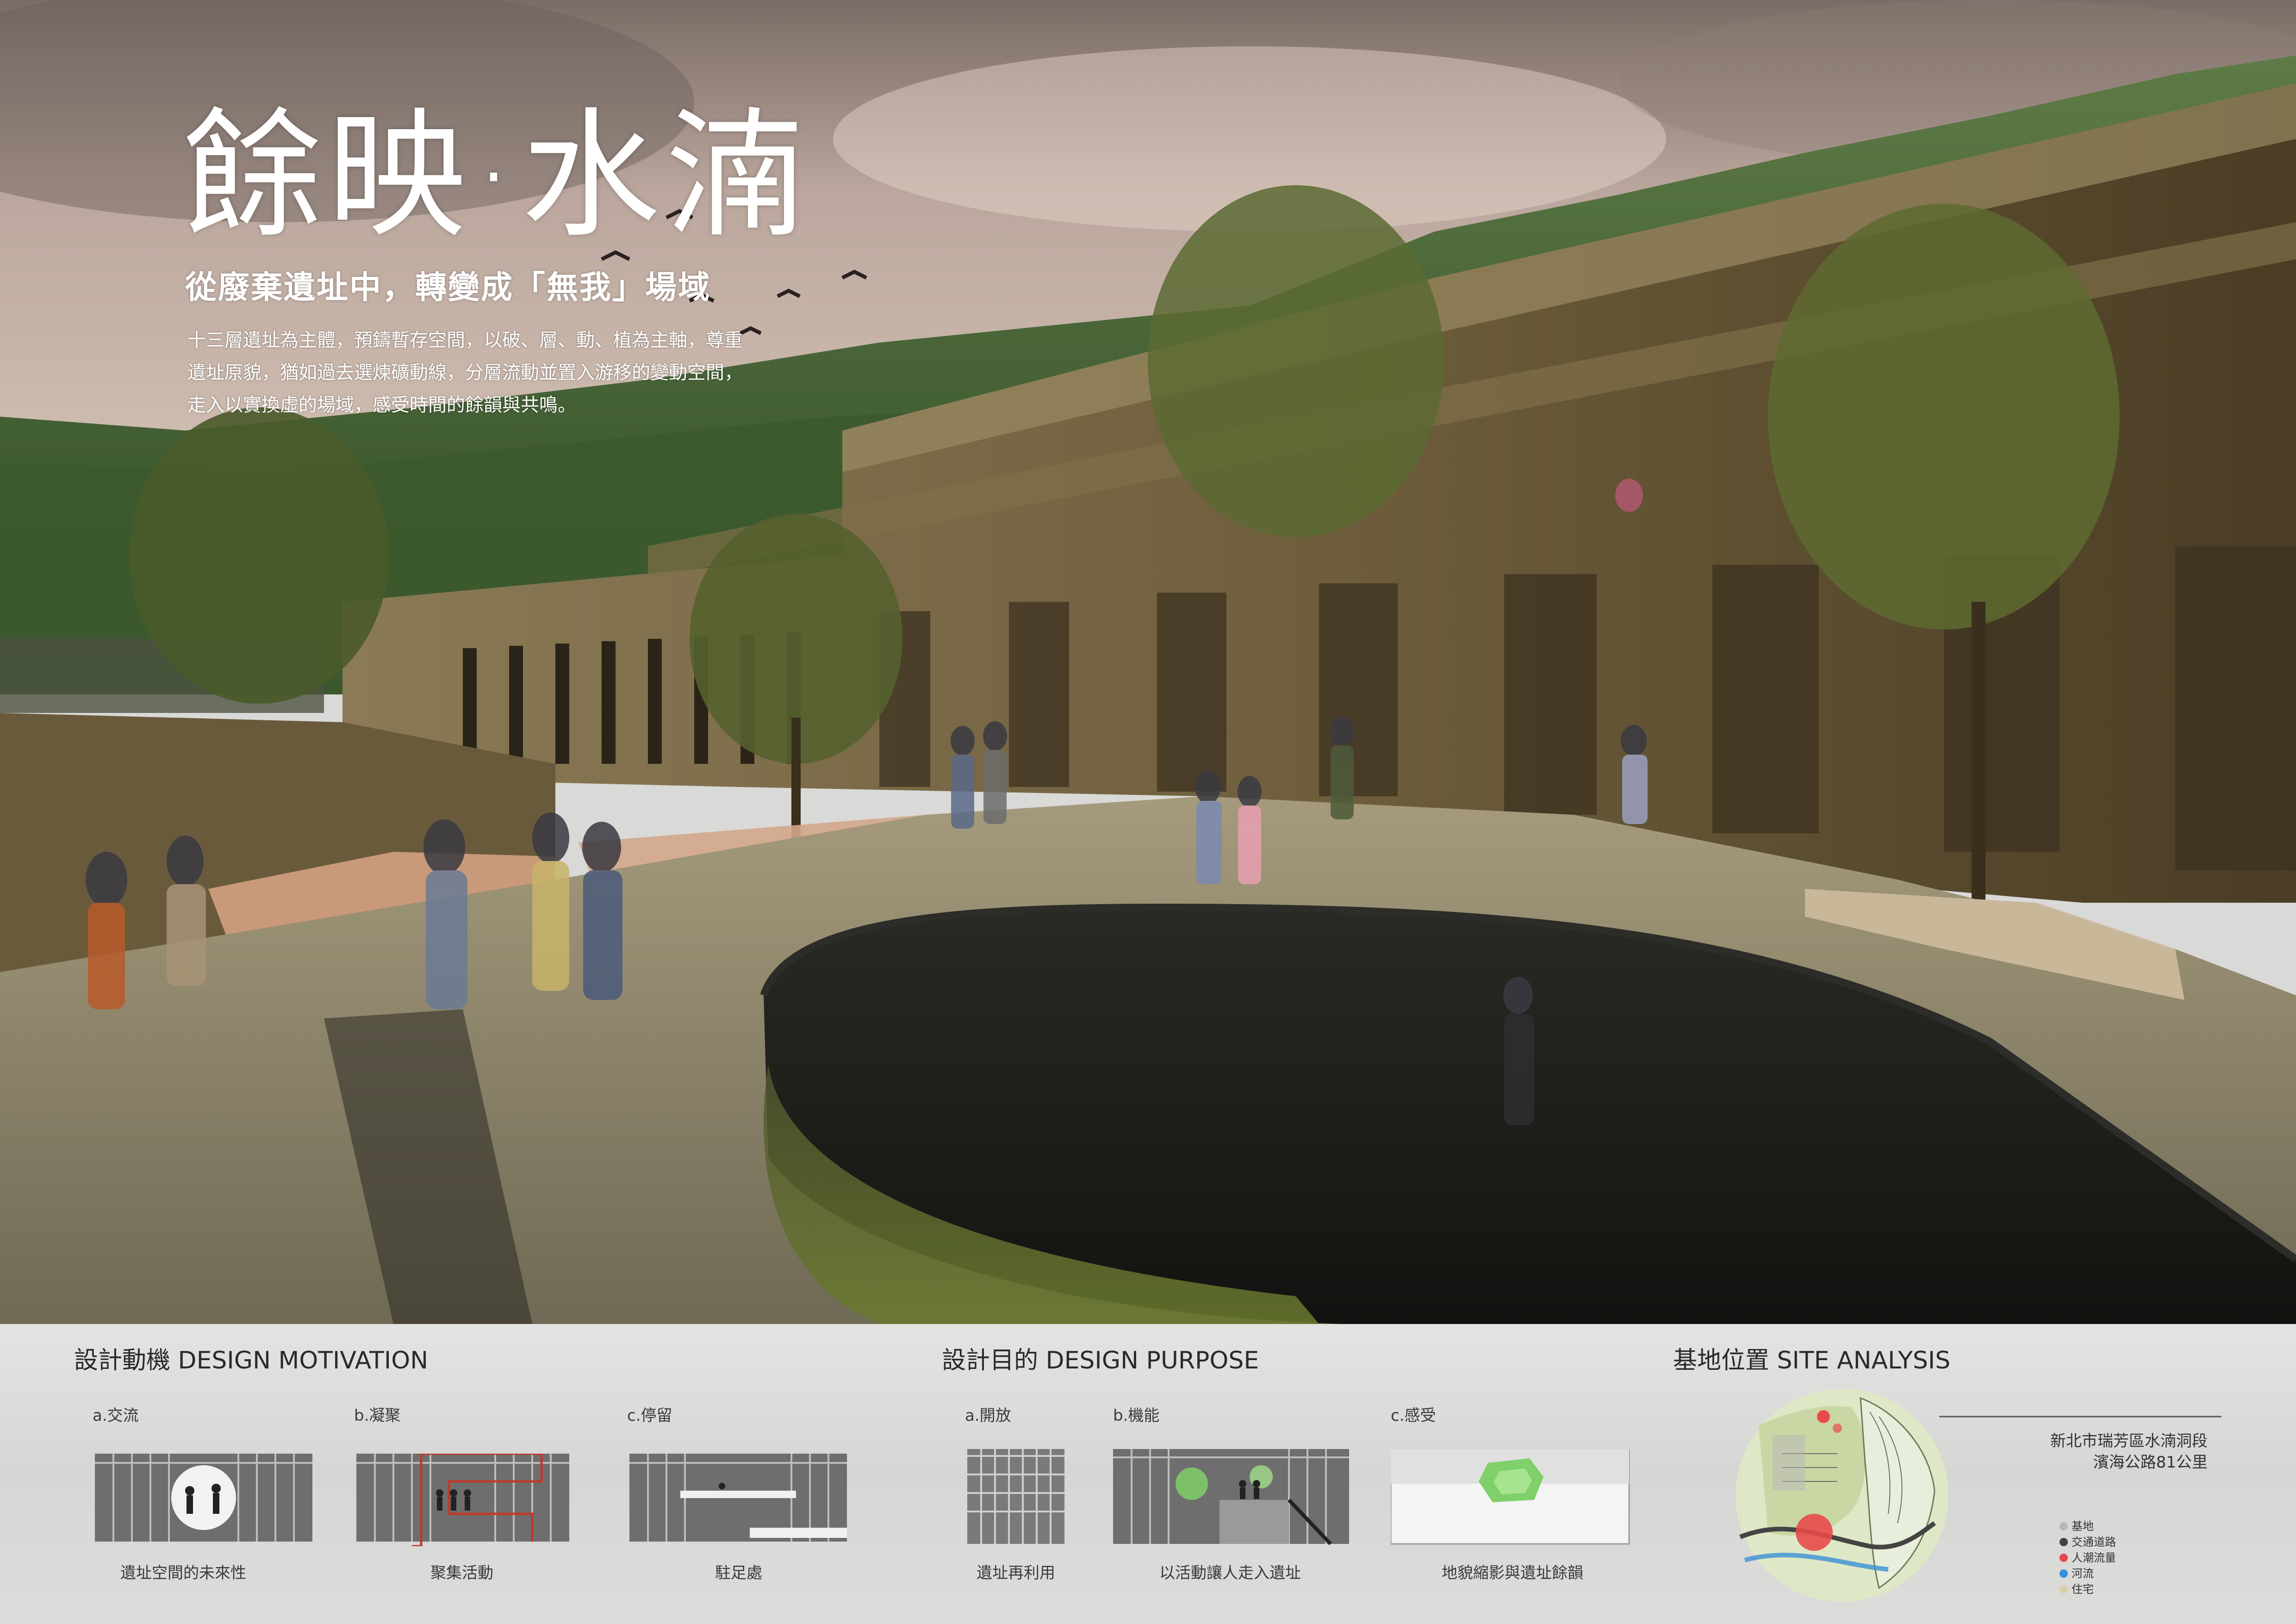 The image size is (2296, 1624). What do you see at coordinates (1842, 1495) in the screenshot?
I see `site-map` at bounding box center [1842, 1495].